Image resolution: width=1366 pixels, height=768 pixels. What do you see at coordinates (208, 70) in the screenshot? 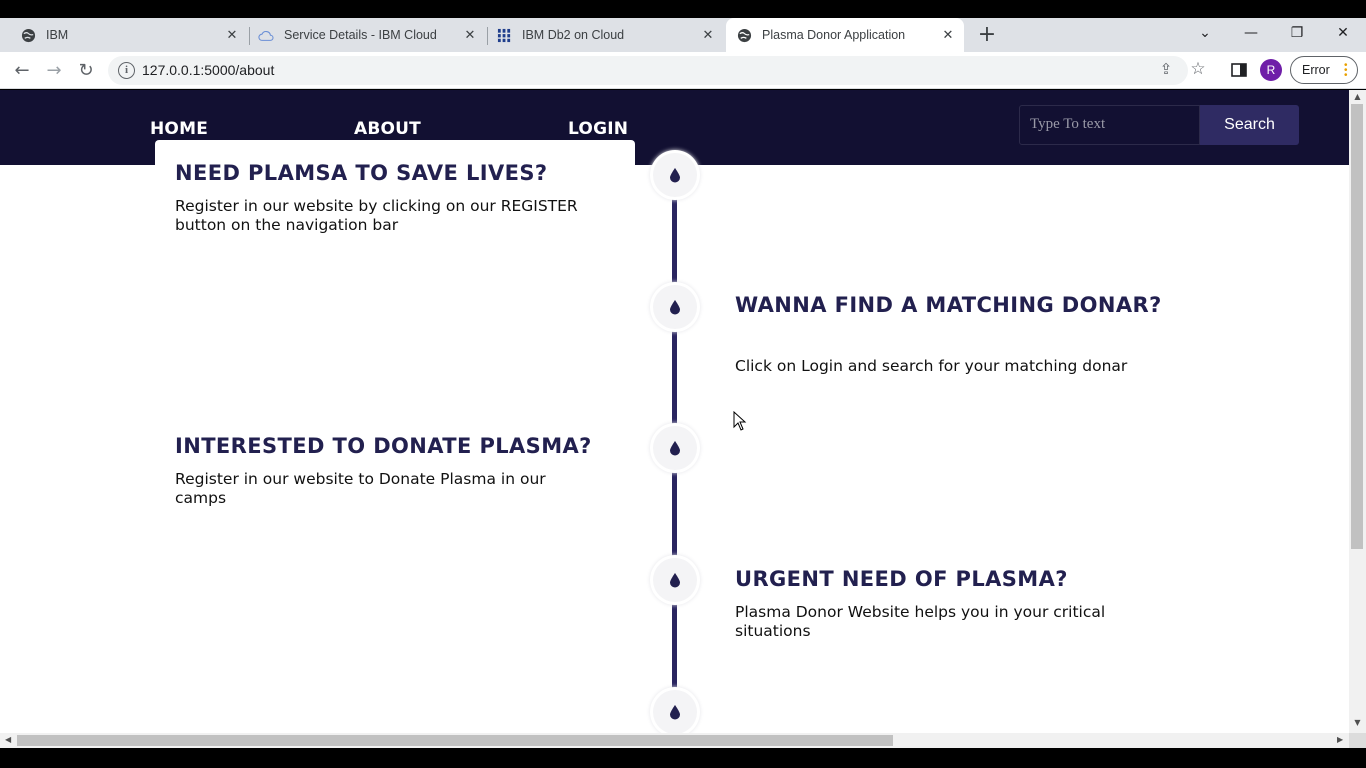
I see `url-text: 127.0.0.1:5000/about` at bounding box center [208, 70].